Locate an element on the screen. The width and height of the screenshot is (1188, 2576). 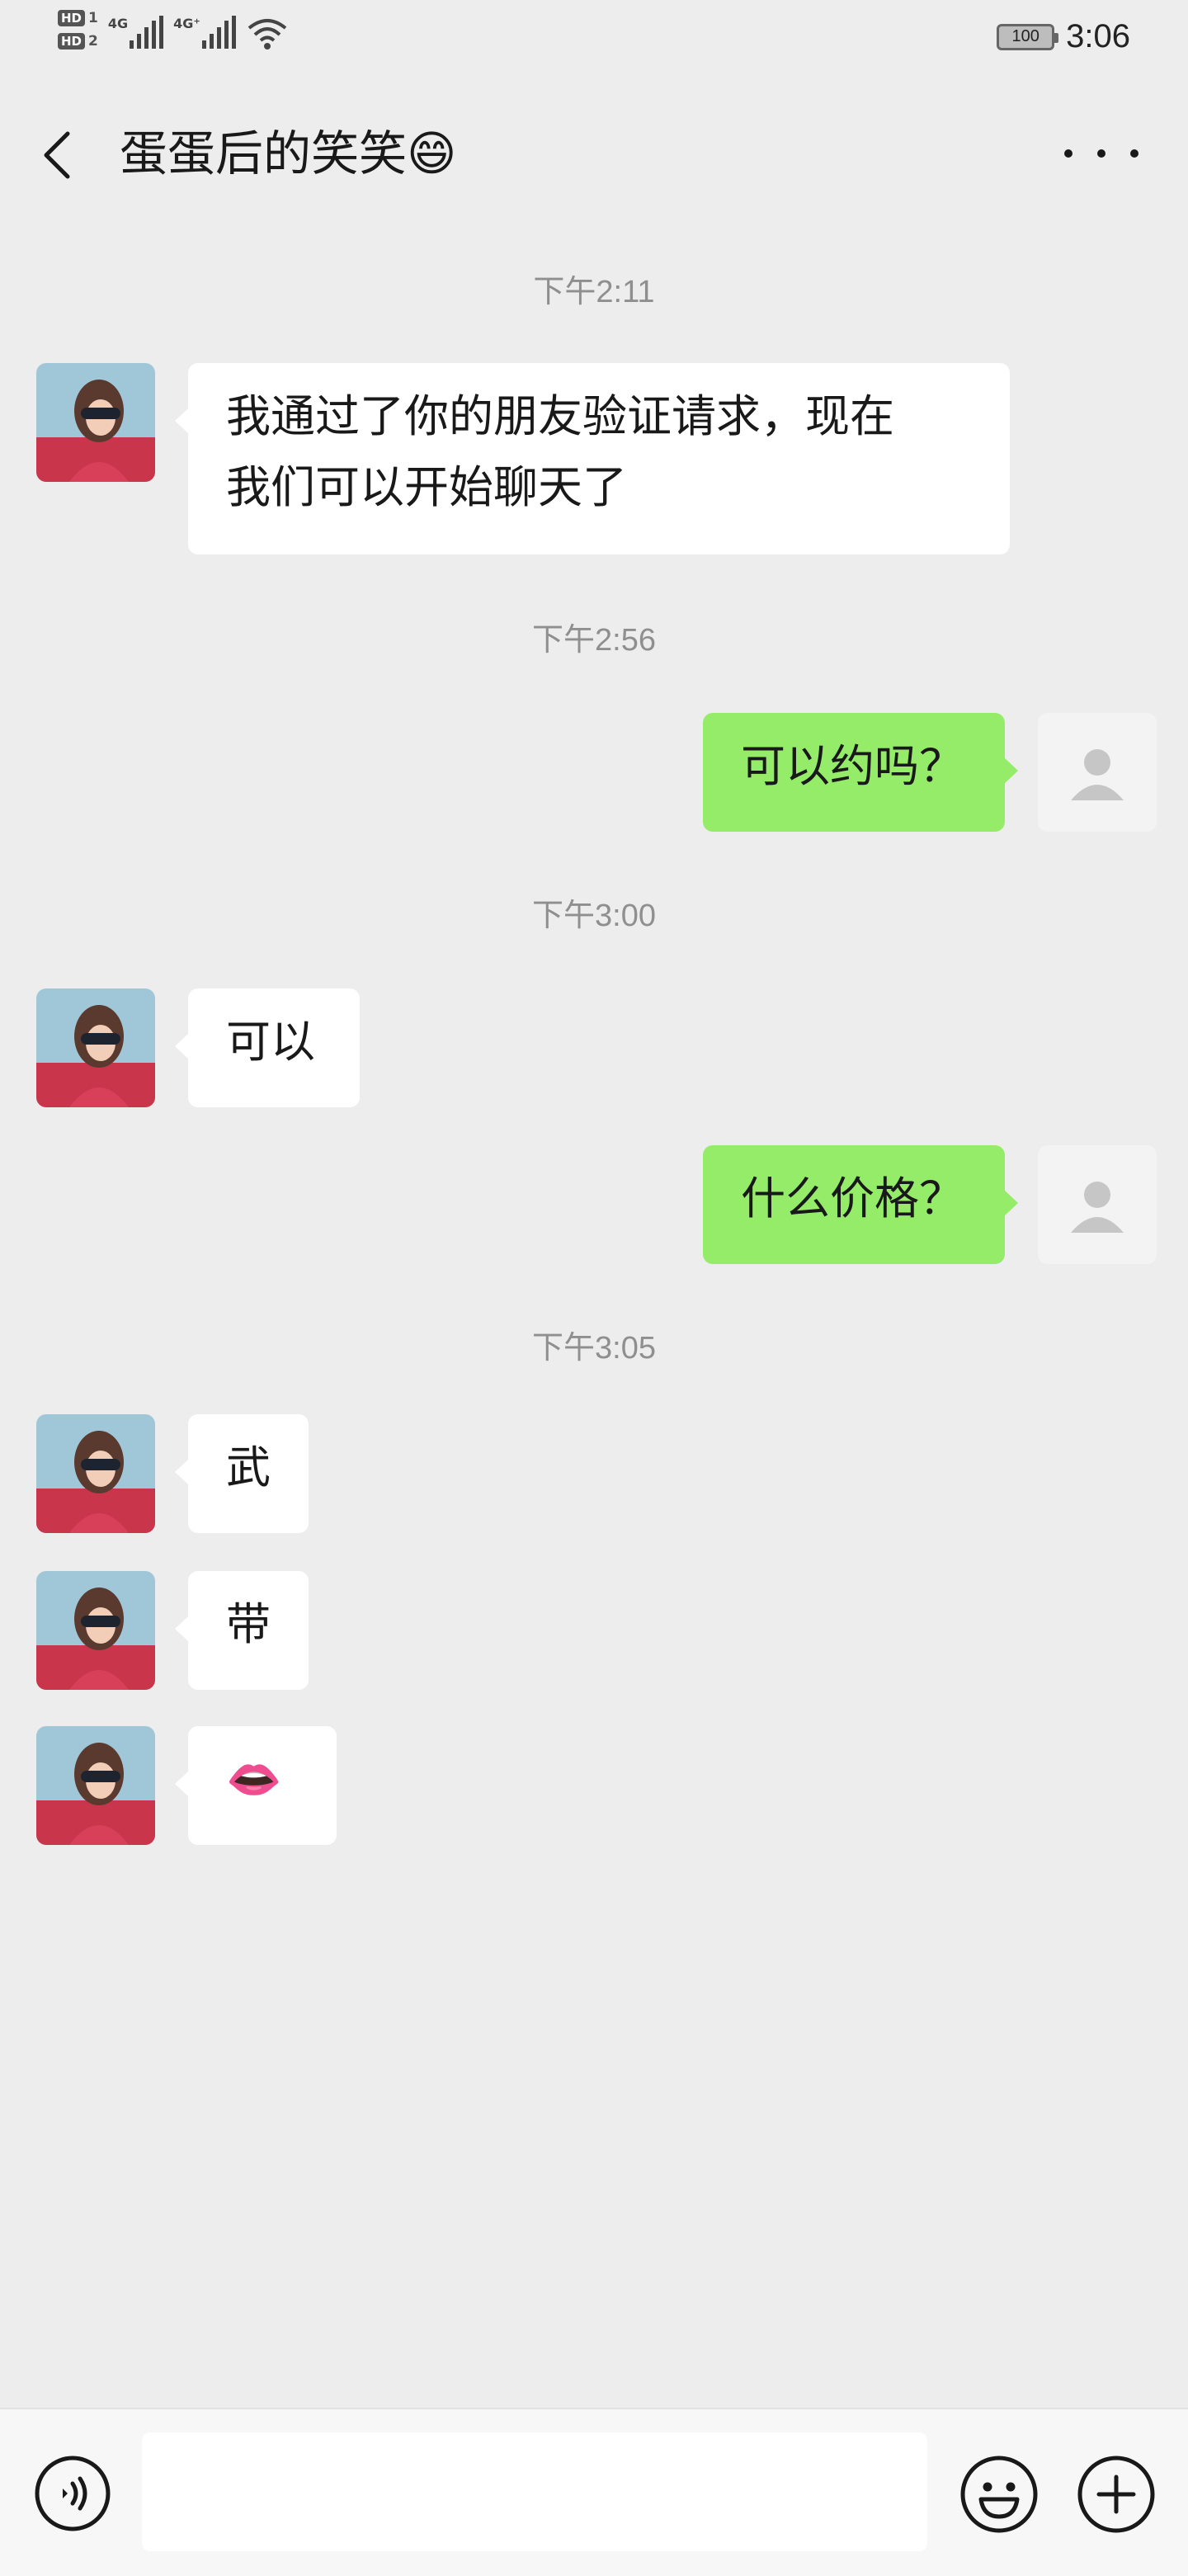
hd1-indicator: HD 1 is located at coordinates (78, 18).